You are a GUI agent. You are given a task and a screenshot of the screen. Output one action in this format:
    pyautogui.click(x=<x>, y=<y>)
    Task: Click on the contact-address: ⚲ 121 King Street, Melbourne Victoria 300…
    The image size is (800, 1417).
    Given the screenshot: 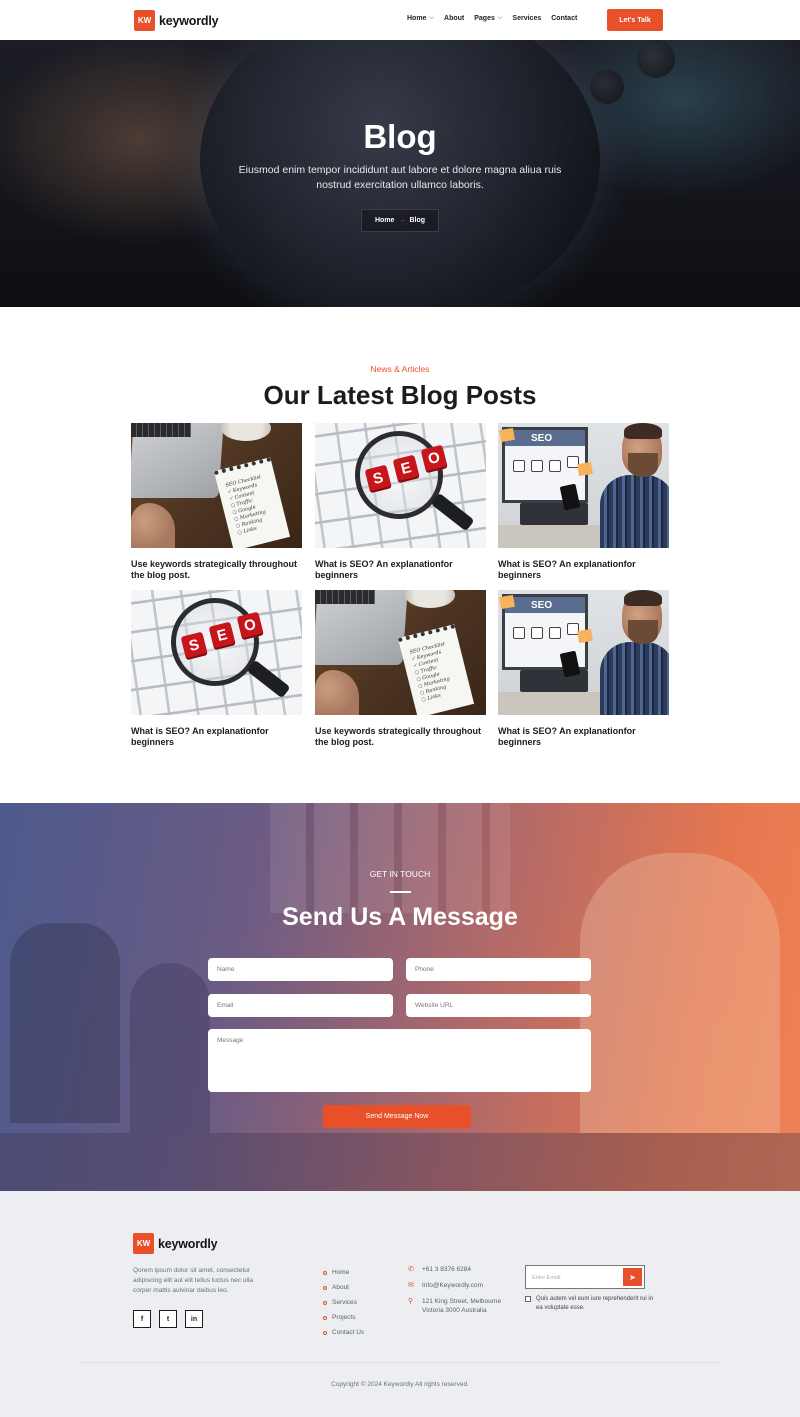 What is the action you would take?
    pyautogui.click(x=460, y=1306)
    